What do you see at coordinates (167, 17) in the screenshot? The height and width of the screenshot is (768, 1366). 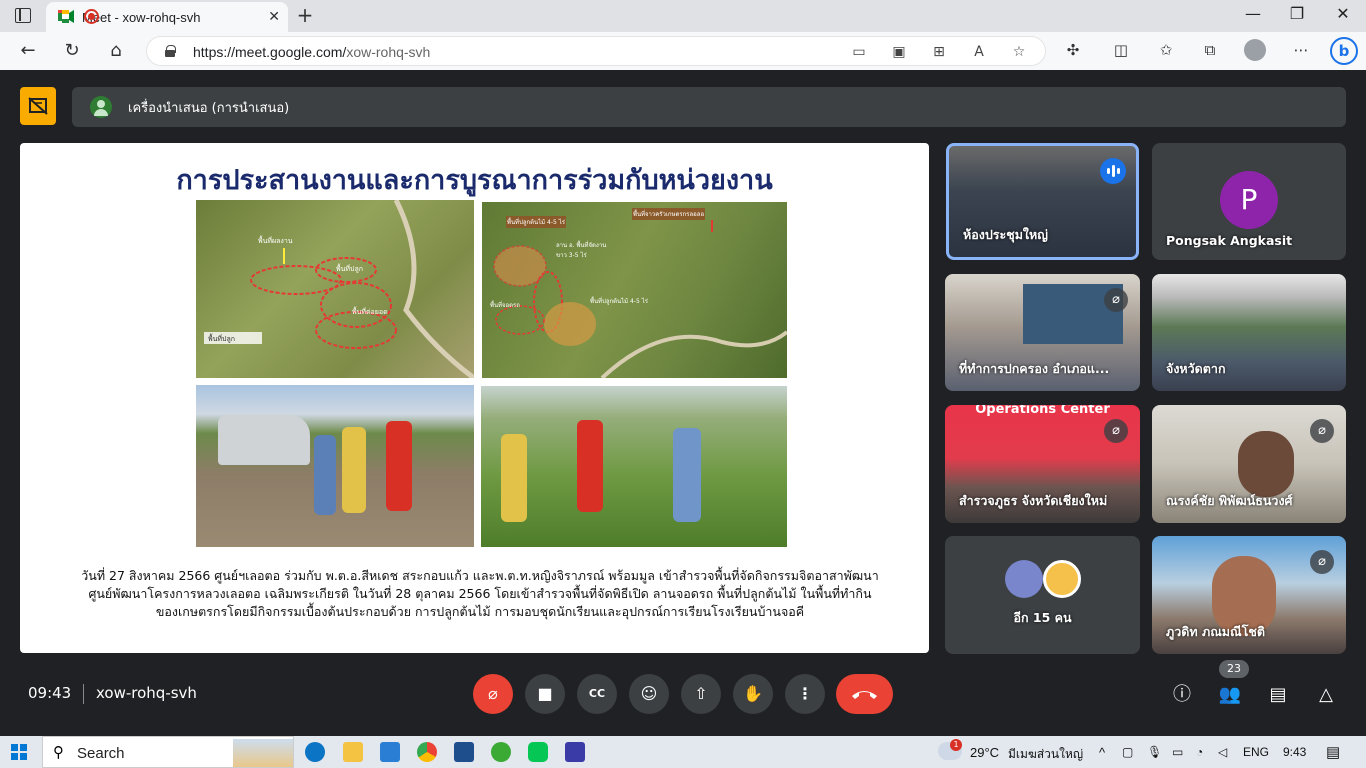 I see `browser-tab: Meet - xow-rohq-svh ✕` at bounding box center [167, 17].